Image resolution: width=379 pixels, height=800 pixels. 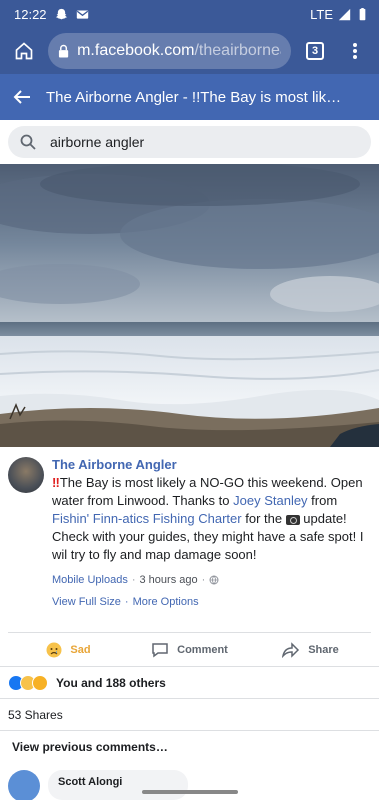 I want to click on mention-fishing-charter: Fishin' Finn-atics Fishing Charter, so click(x=147, y=518).